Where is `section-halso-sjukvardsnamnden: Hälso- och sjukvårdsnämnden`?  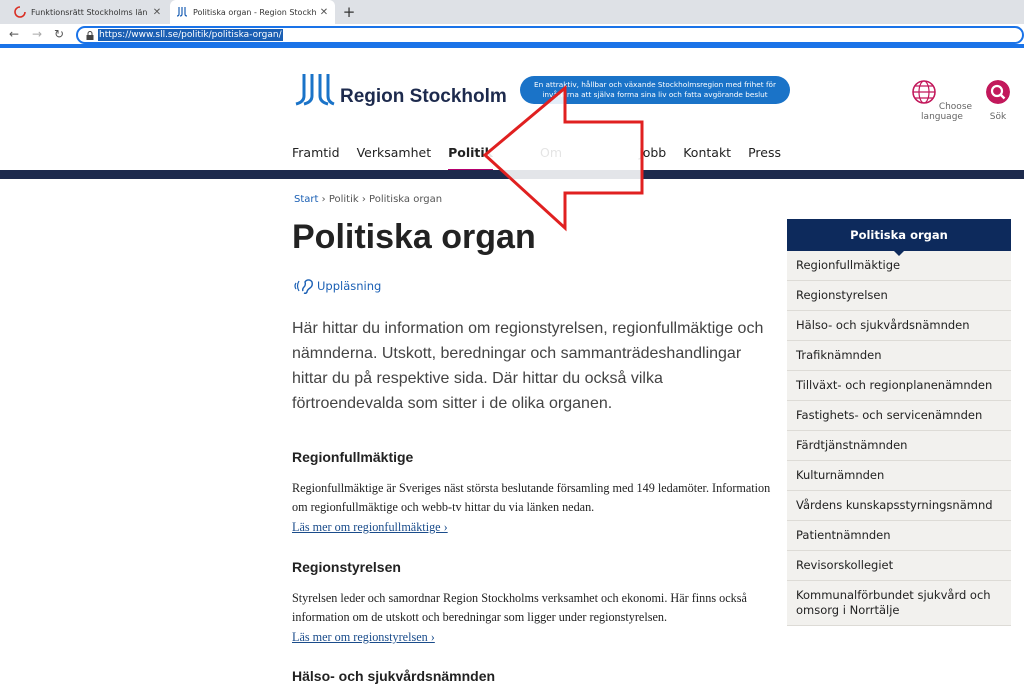 section-halso-sjukvardsnamnden: Hälso- och sjukvårdsnämnden is located at coordinates (532, 683).